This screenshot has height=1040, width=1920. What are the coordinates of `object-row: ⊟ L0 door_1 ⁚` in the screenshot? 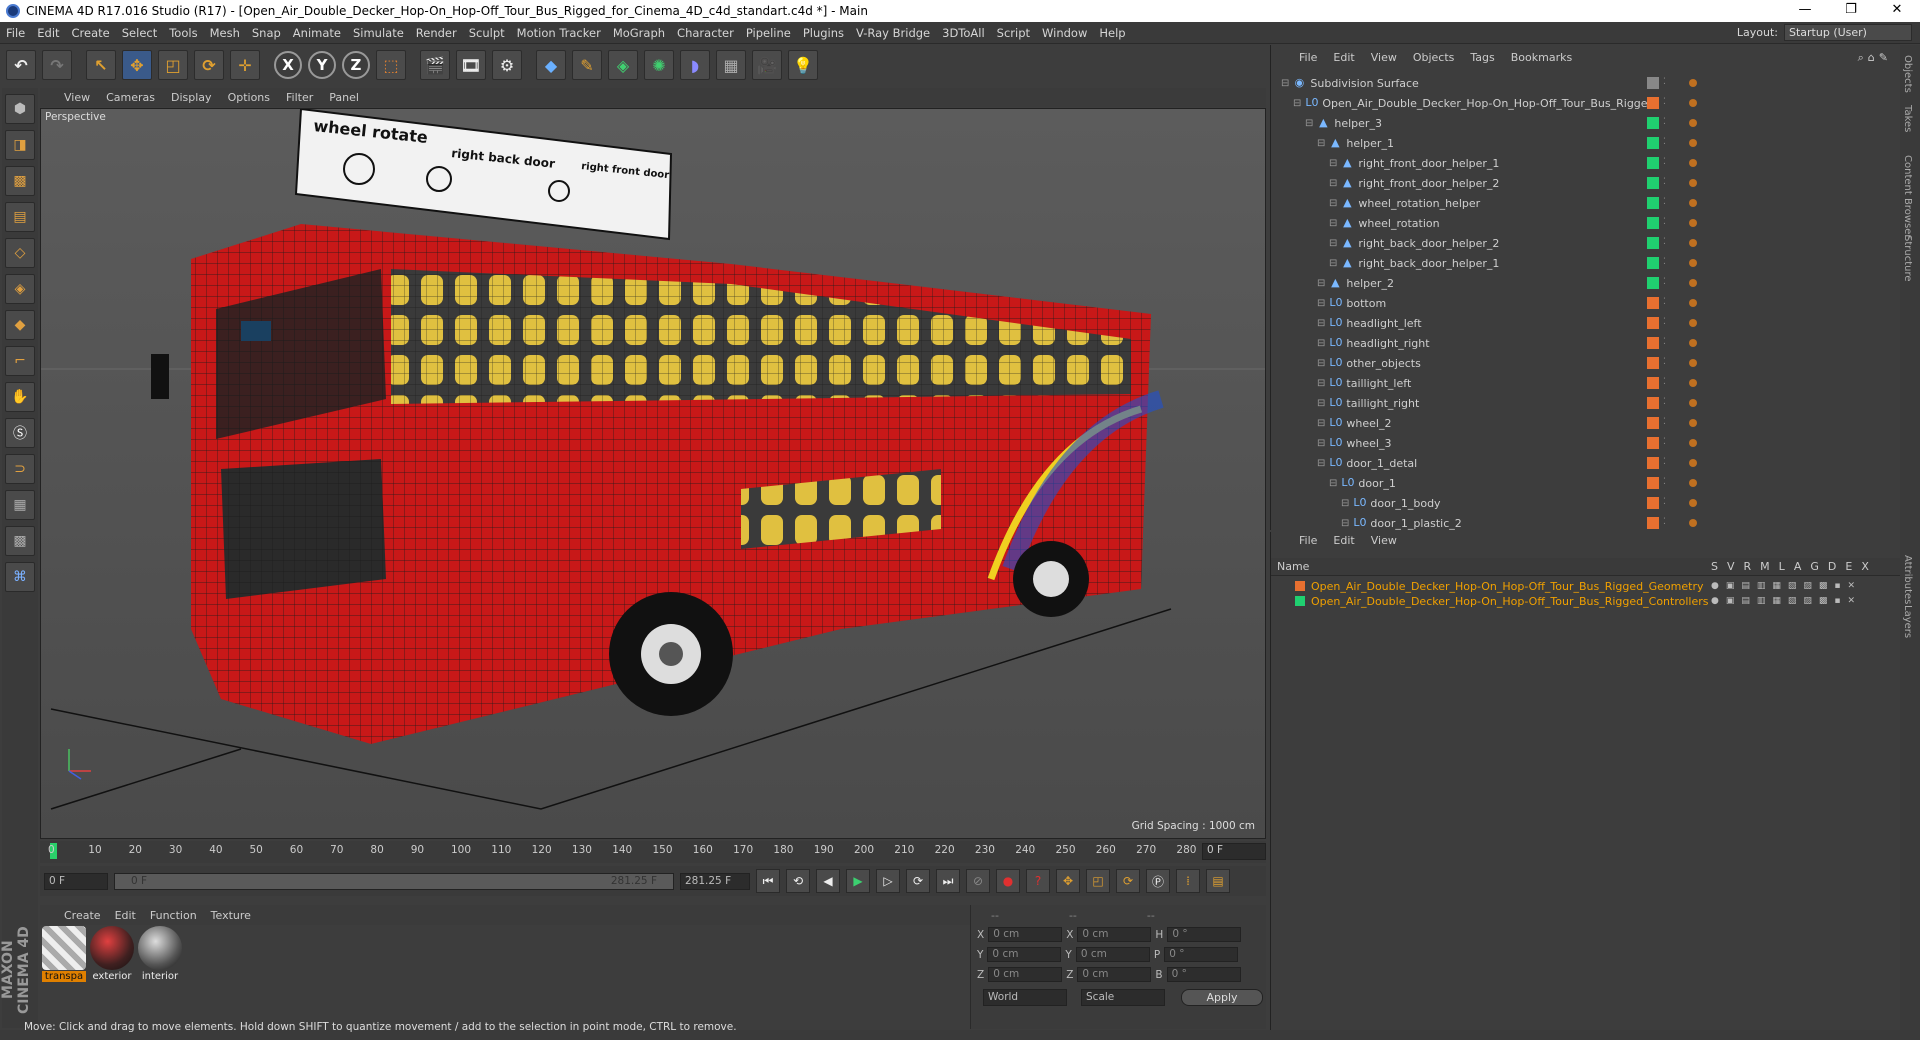 It's located at (1586, 483).